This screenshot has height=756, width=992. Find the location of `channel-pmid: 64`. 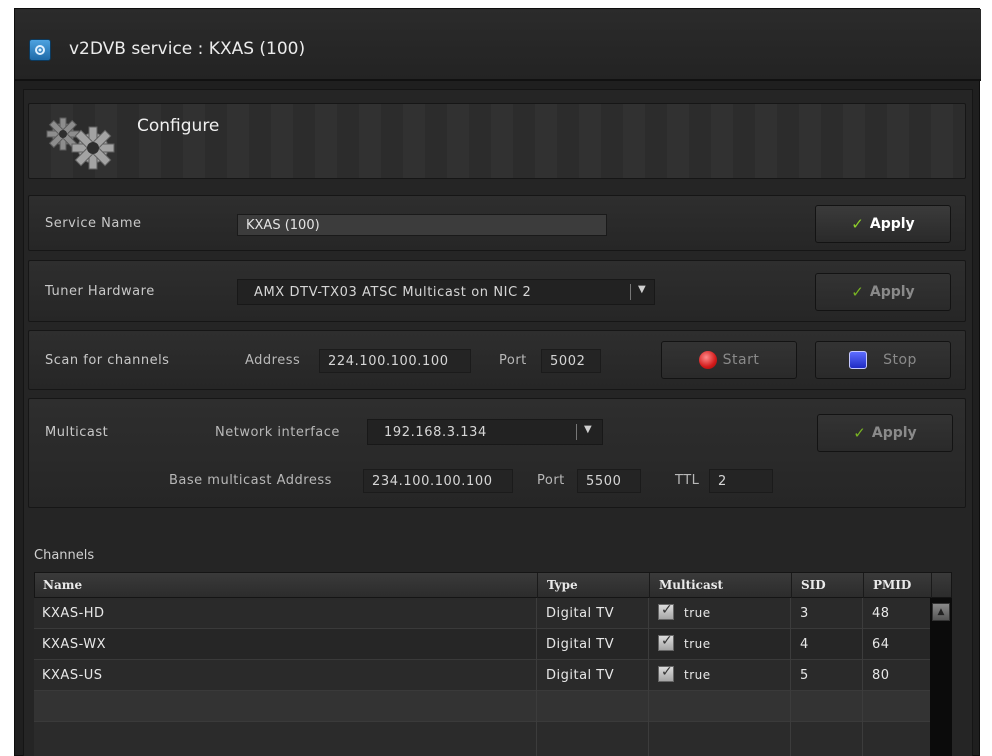

channel-pmid: 64 is located at coordinates (881, 644).